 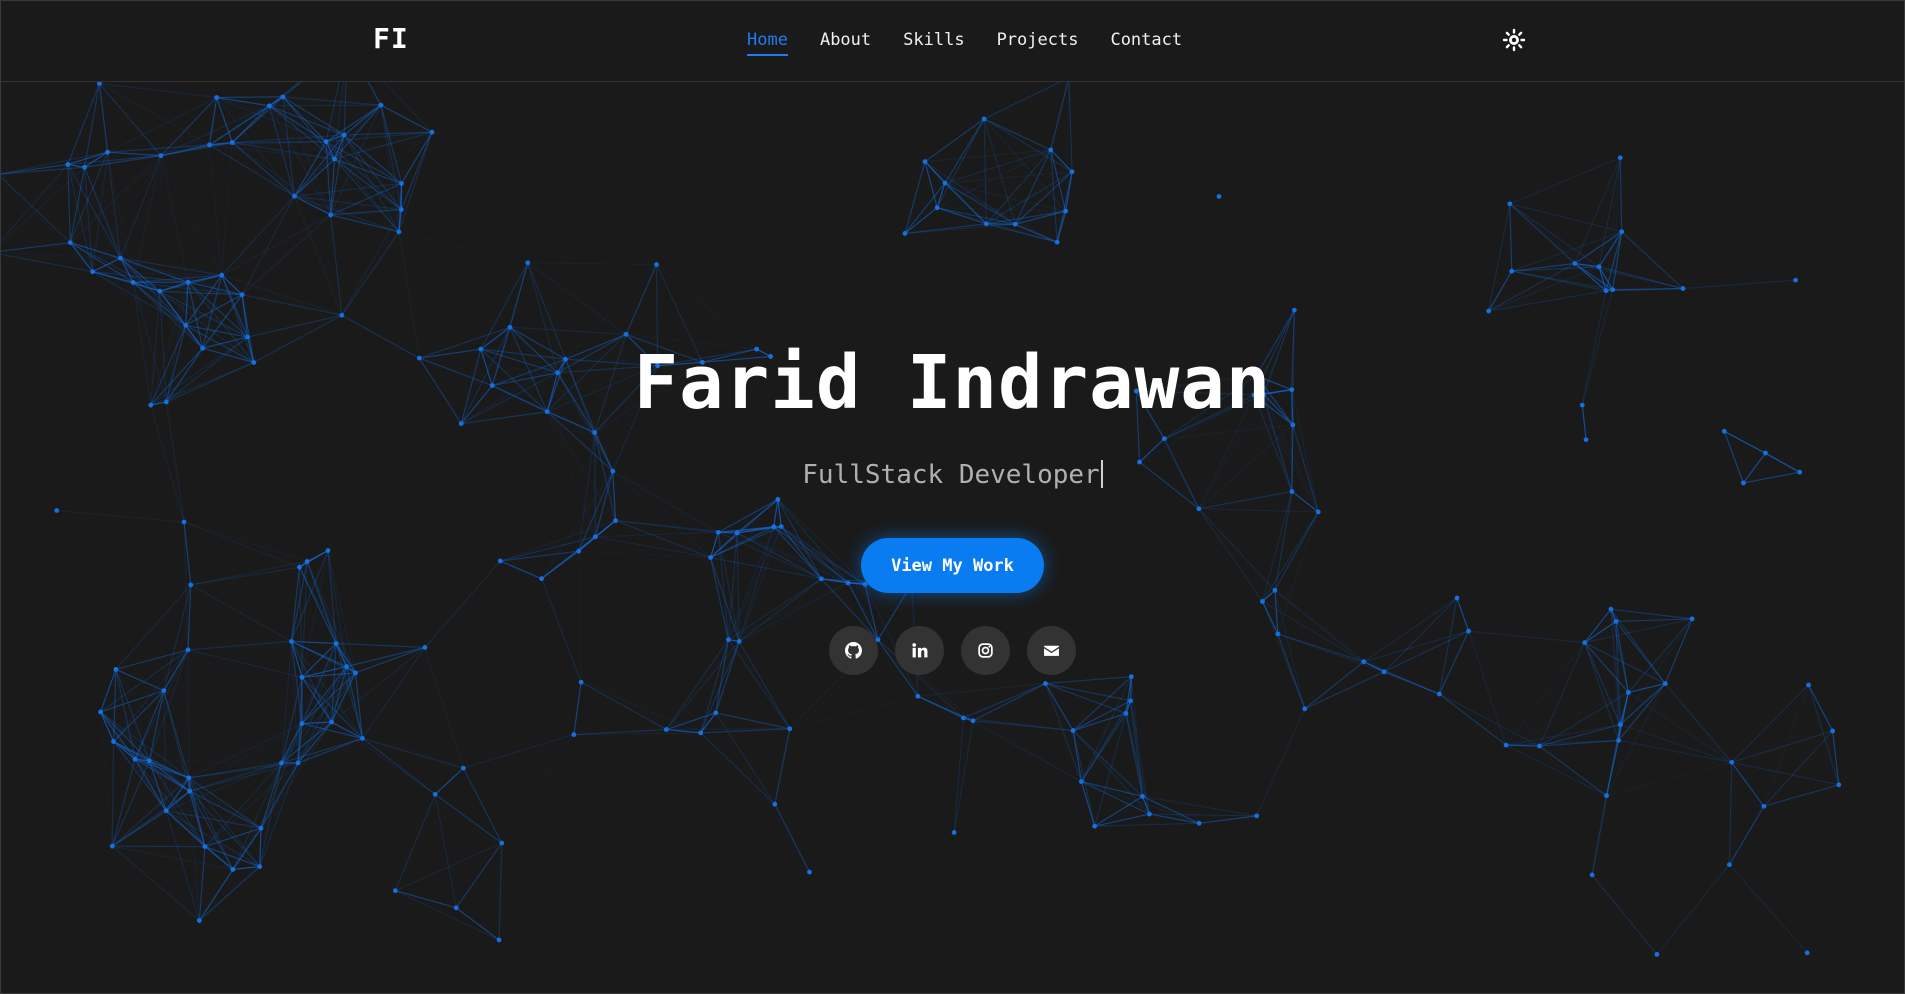 What do you see at coordinates (952, 383) in the screenshot?
I see `hero-name: Farid Indrawan` at bounding box center [952, 383].